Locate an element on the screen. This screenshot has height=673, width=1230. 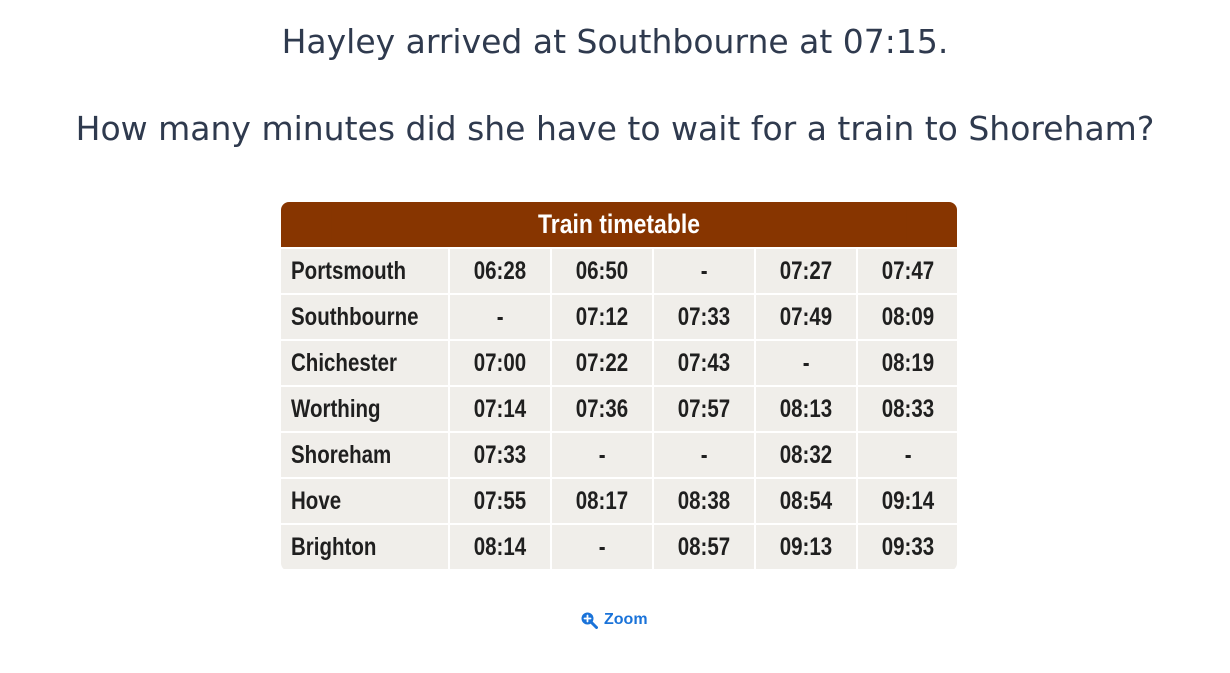
departure-time: 07:27 is located at coordinates (806, 270).